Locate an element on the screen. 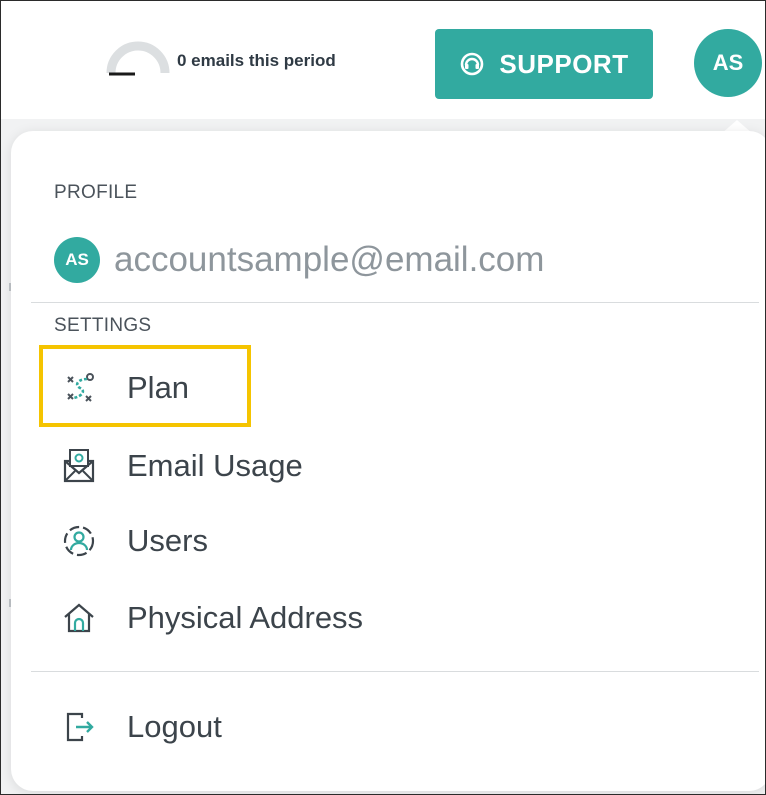 The height and width of the screenshot is (795, 766). menu-item-physical-address: Physical Address is located at coordinates (210, 618).